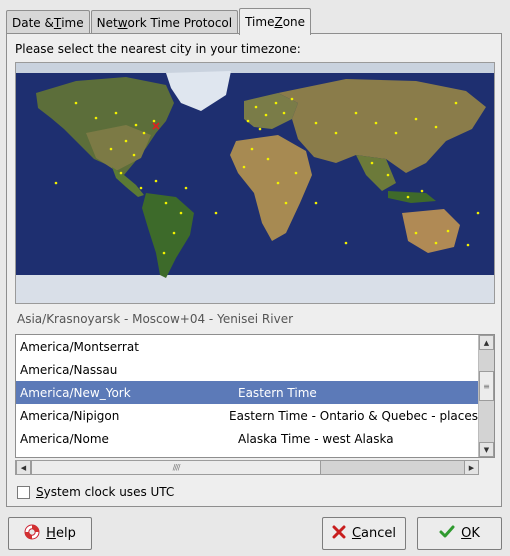 The image size is (510, 556). I want to click on timezone-name: America/New_York, so click(75, 392).